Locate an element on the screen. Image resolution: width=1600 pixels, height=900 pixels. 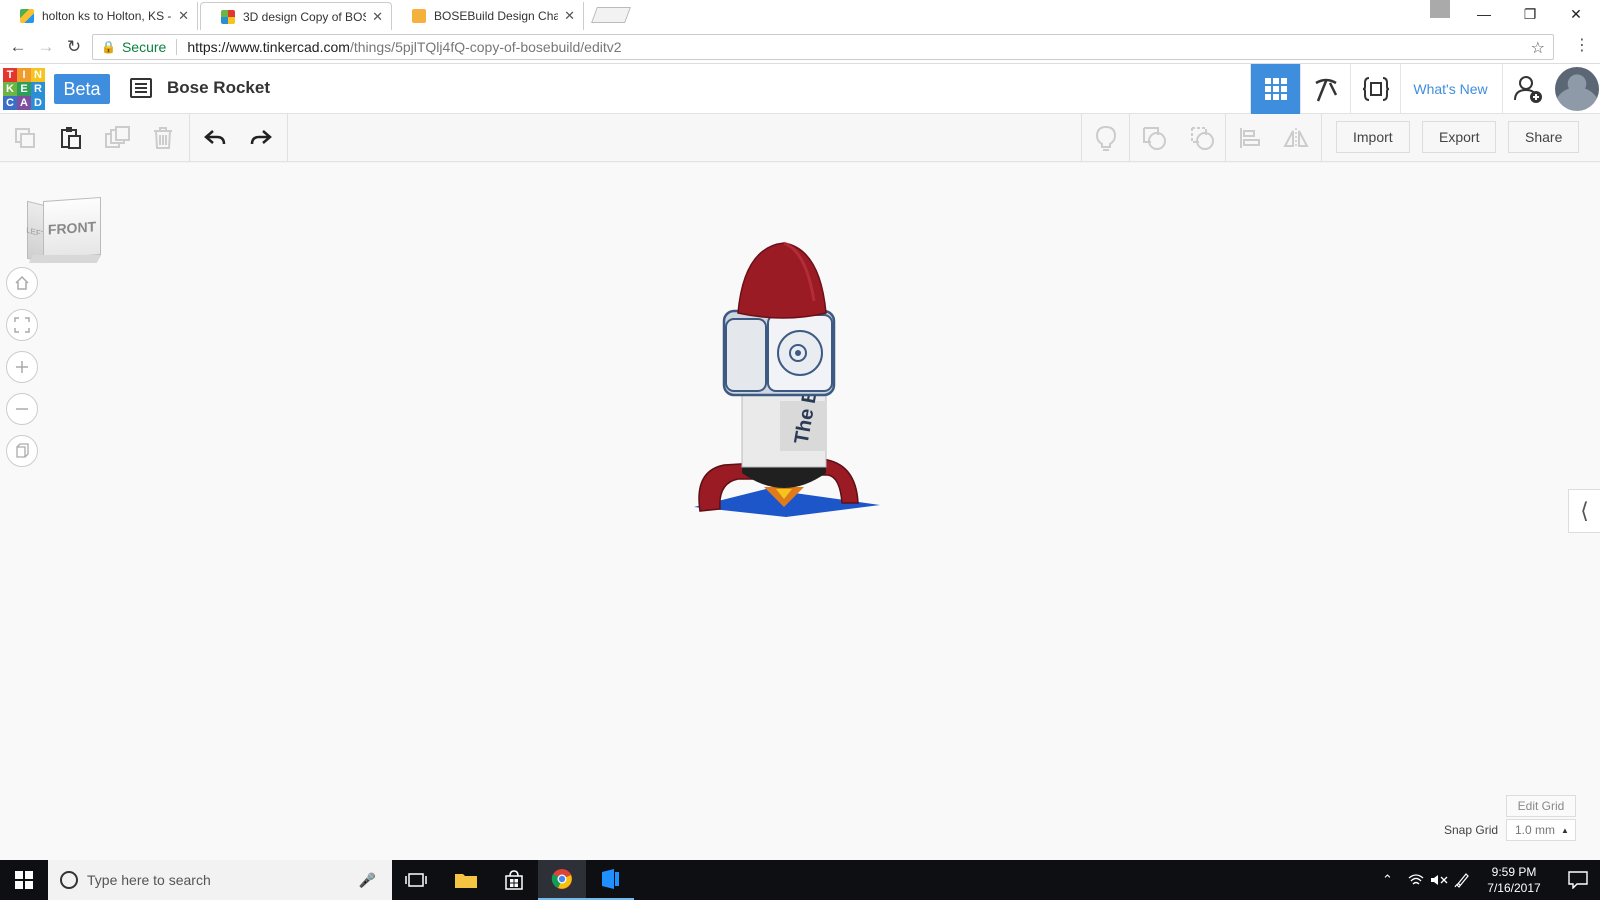
snap-grid-label: Snap Grid is located at coordinates (1471, 830).